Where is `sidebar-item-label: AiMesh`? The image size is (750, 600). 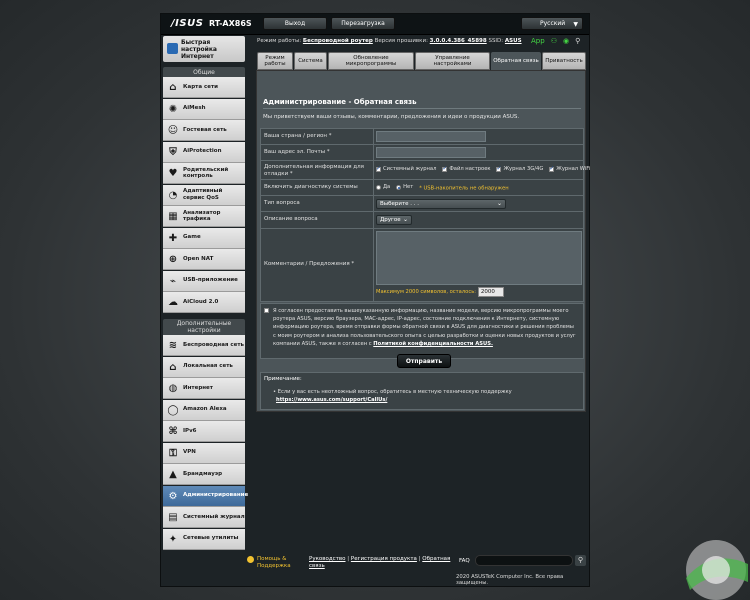
sidebar-item-label: AiMesh is located at coordinates (194, 108).